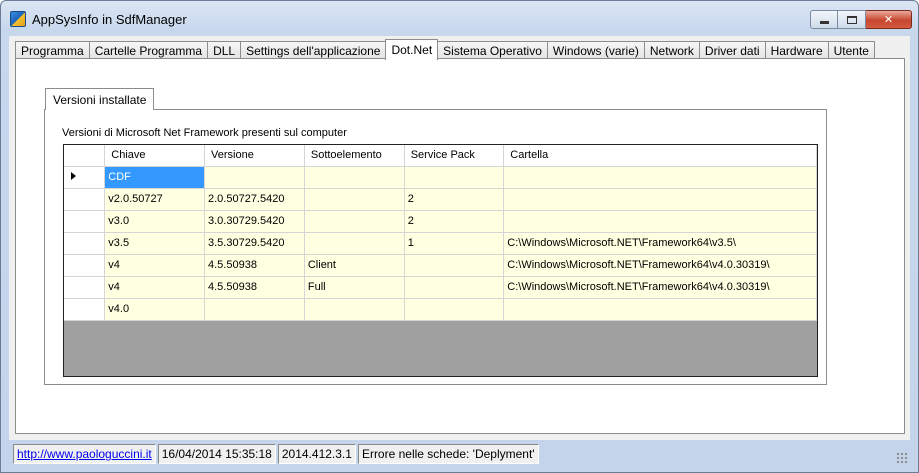 The image size is (919, 473). What do you see at coordinates (660, 156) in the screenshot?
I see `column-header-cartella: Cartella` at bounding box center [660, 156].